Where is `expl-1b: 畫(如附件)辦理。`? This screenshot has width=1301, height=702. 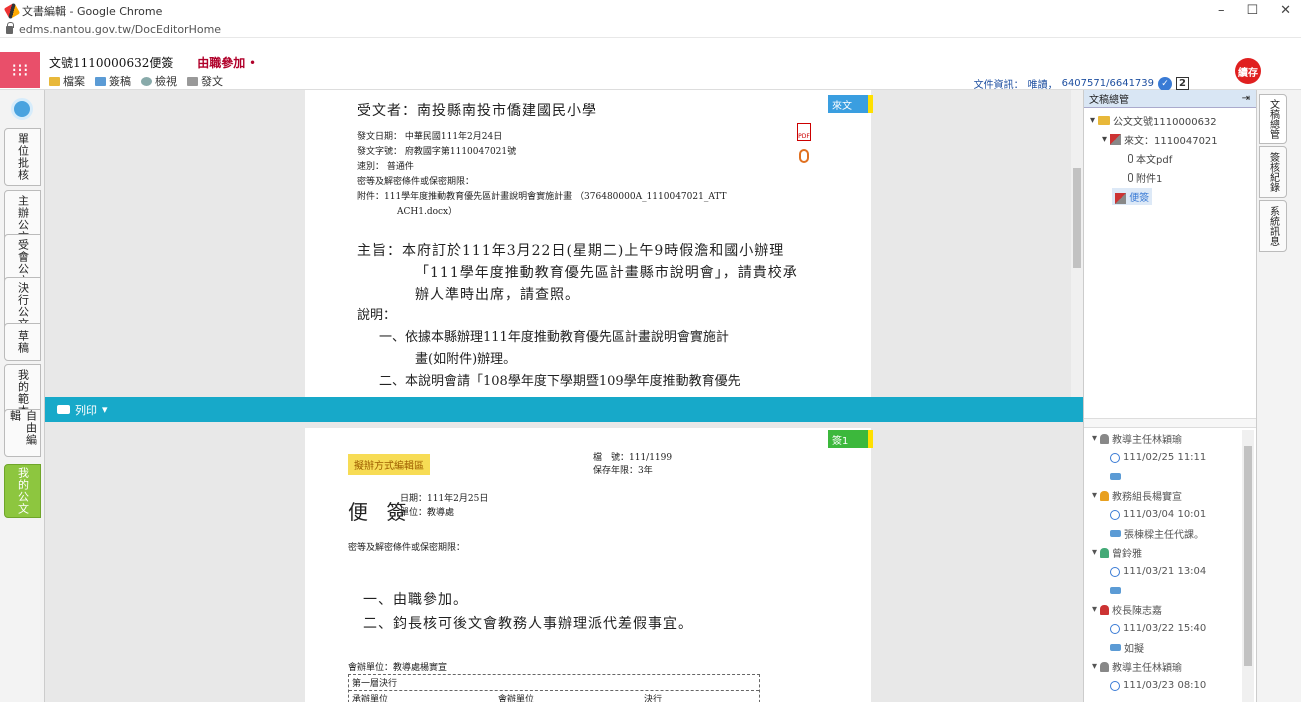 expl-1b: 畫(如附件)辦理。 is located at coordinates (466, 359).